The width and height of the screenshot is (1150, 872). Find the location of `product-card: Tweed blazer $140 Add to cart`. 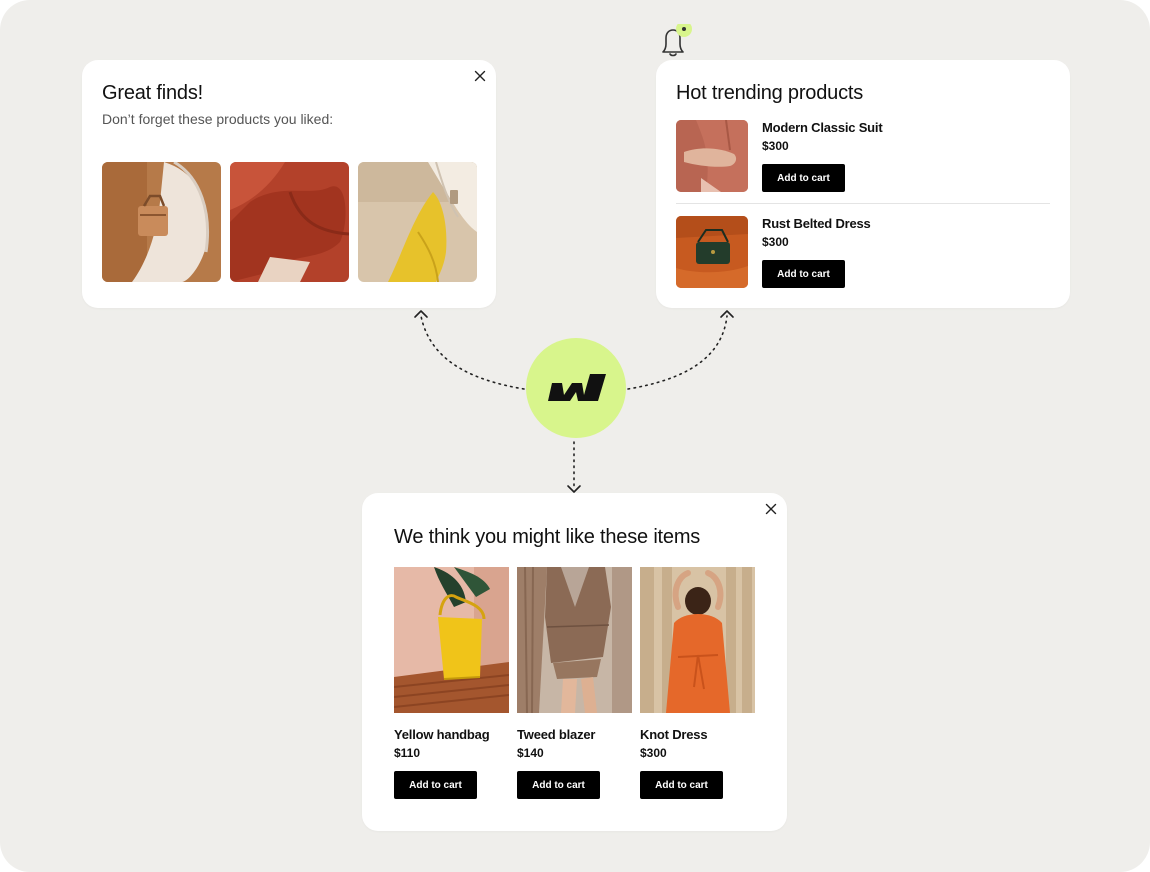

product-card: Tweed blazer $140 Add to cart is located at coordinates (574, 683).